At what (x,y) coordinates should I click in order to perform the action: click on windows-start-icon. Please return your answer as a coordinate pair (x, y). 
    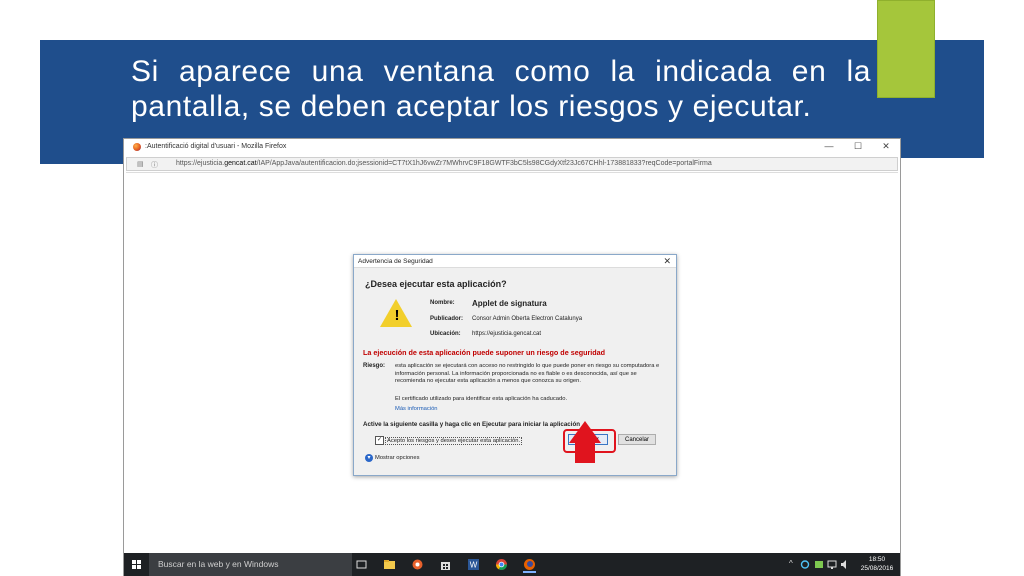
    Looking at the image, I should click on (137, 565).